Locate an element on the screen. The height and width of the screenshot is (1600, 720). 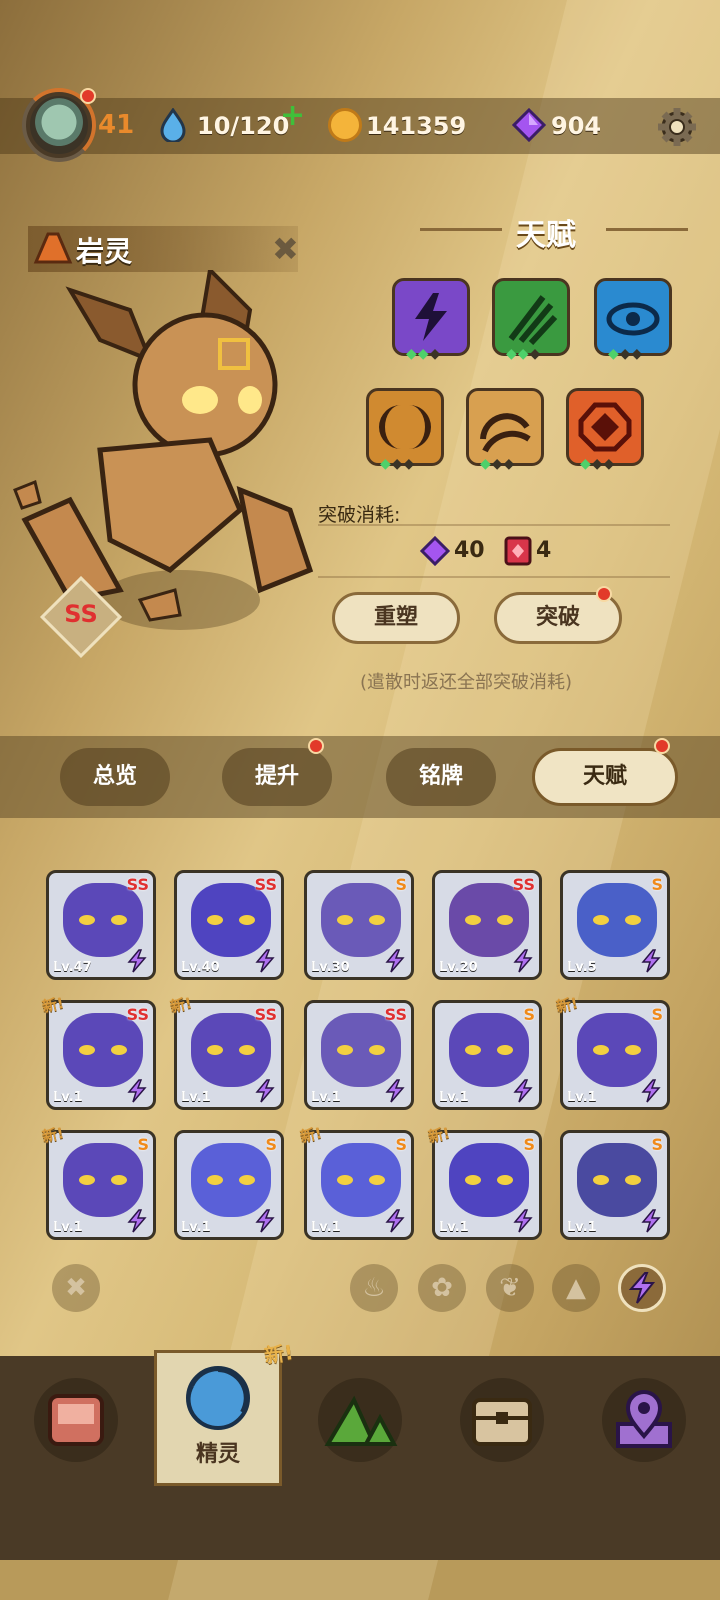
dismiss-refund-note: (遣散时返还全部突破消耗) is located at coordinates (466, 682).